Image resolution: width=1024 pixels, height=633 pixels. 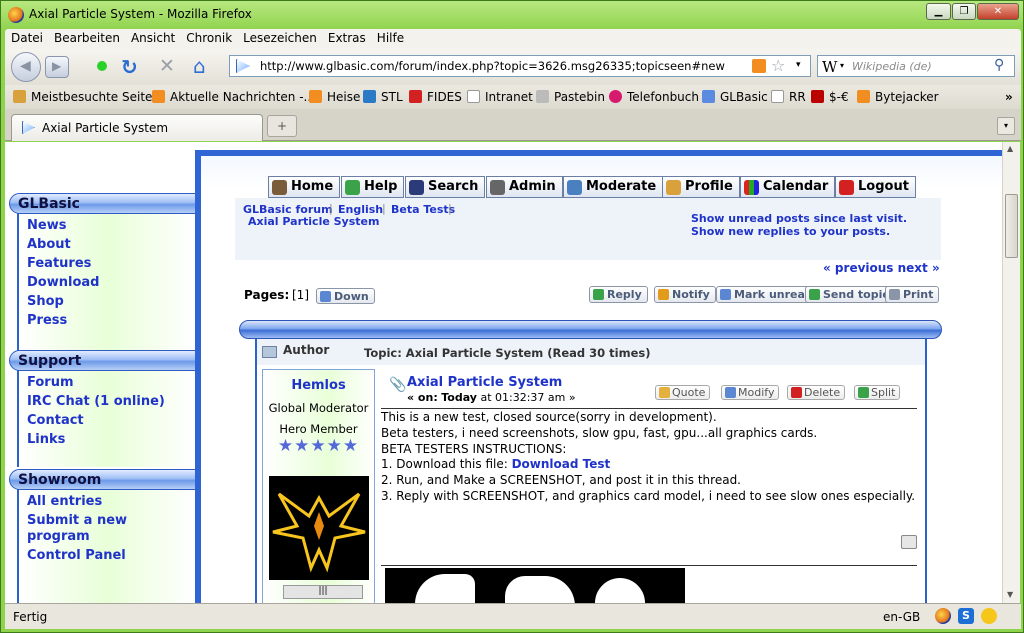 What do you see at coordinates (842, 65) in the screenshot?
I see `search-engine-dropdown-icon: ▾` at bounding box center [842, 65].